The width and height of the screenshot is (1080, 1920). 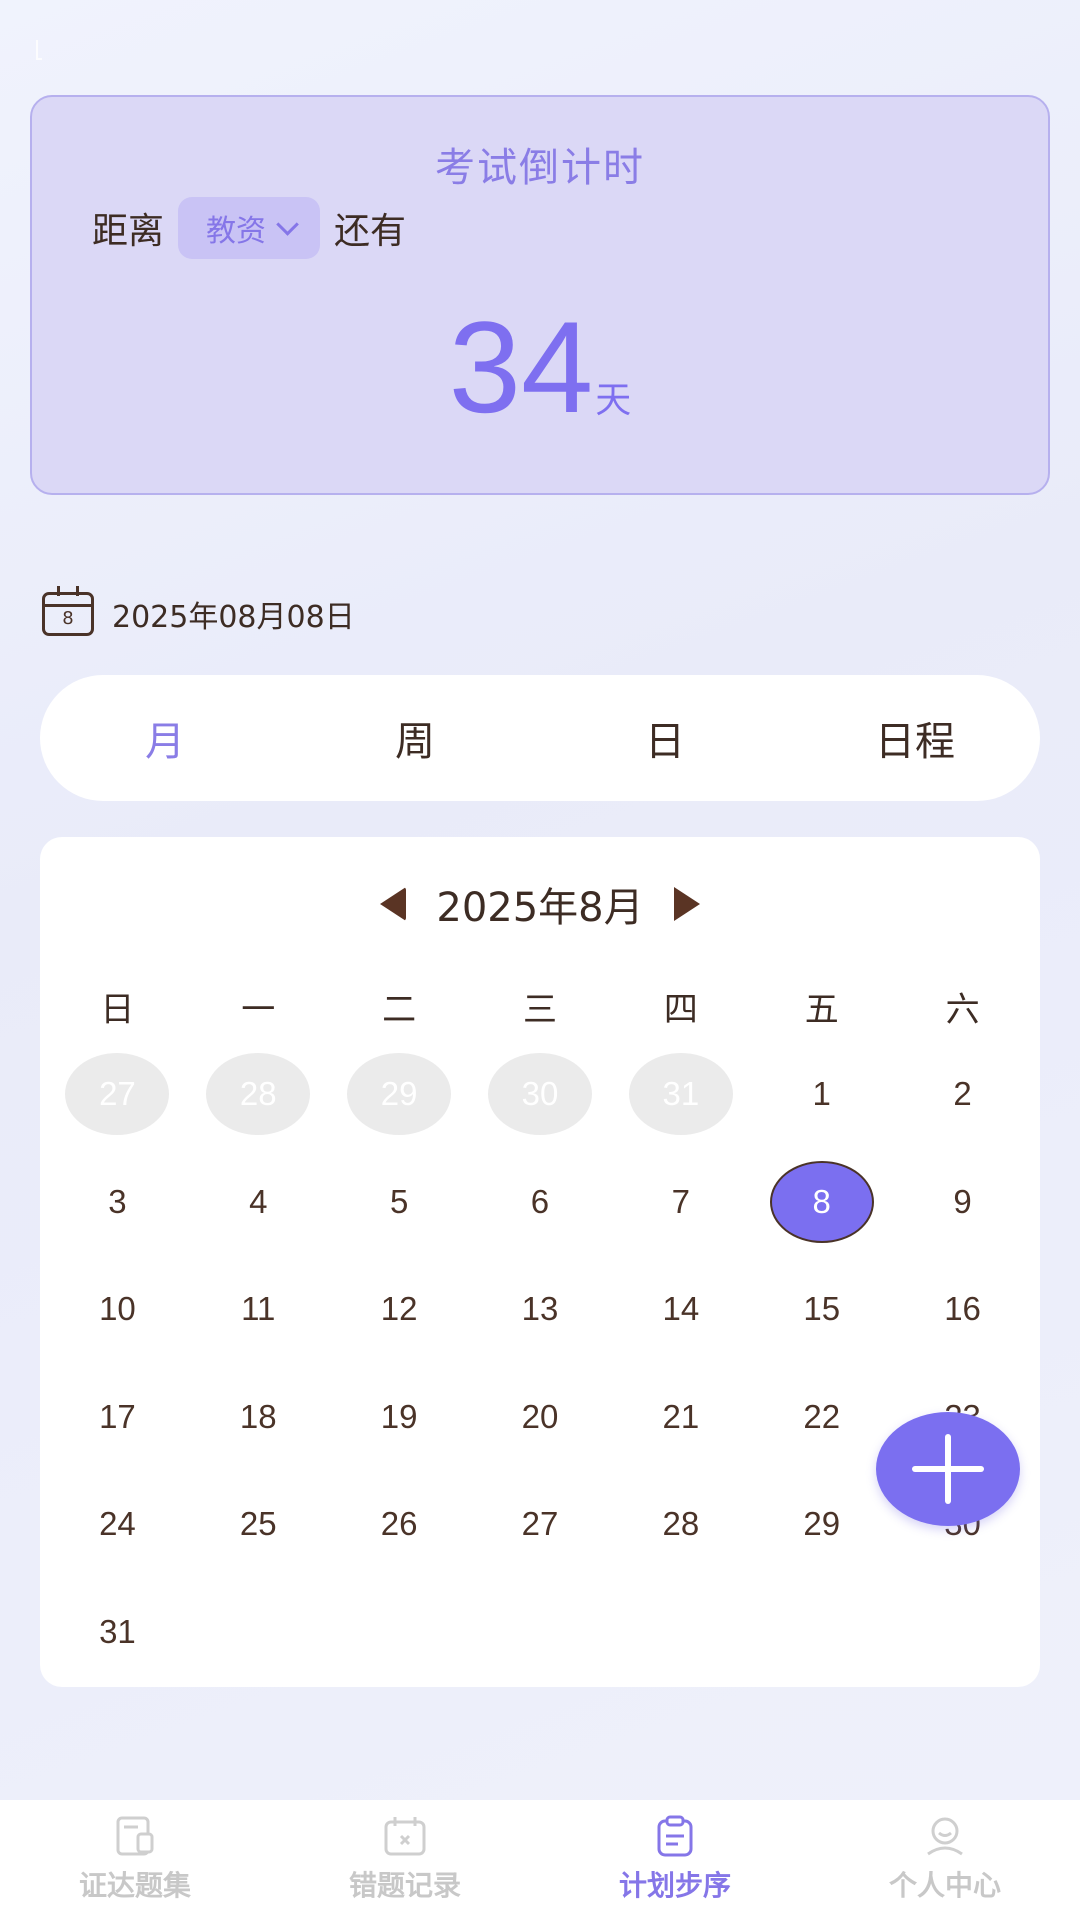 I want to click on calendar-day-number: 17, so click(x=117, y=1416).